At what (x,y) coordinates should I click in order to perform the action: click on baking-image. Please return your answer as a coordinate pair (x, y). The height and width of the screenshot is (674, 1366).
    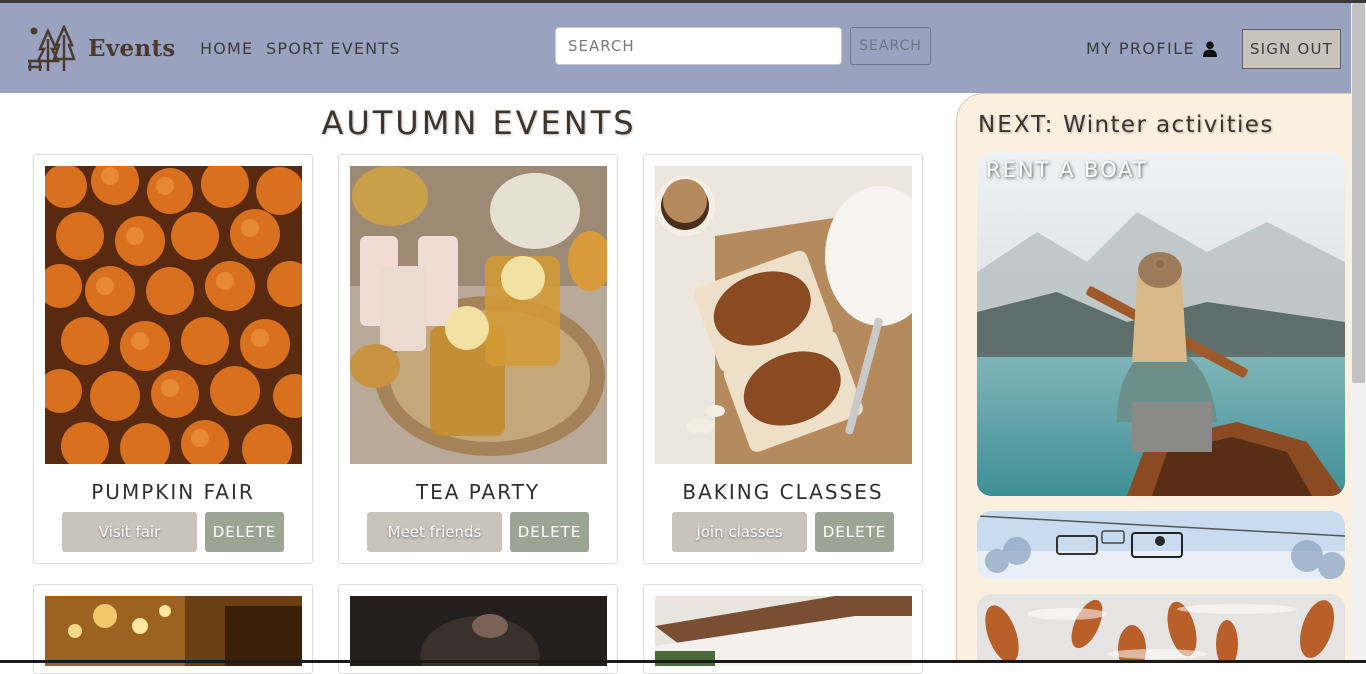
    Looking at the image, I should click on (783, 315).